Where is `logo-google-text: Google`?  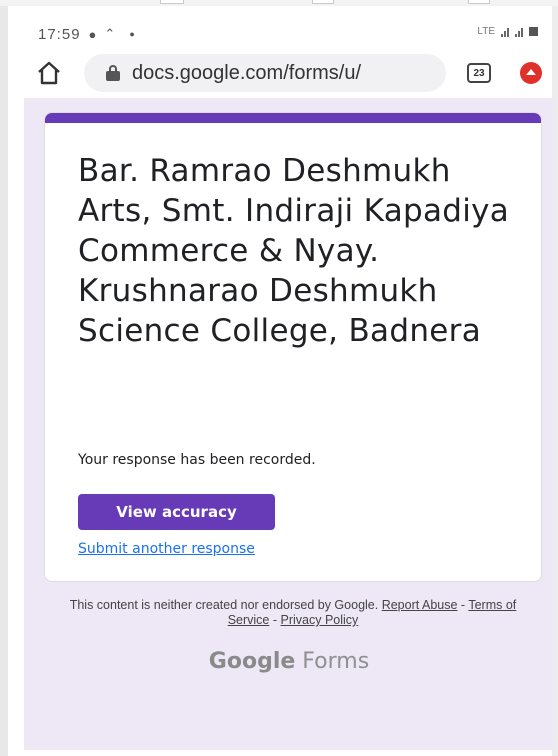
logo-google-text: Google is located at coordinates (252, 661).